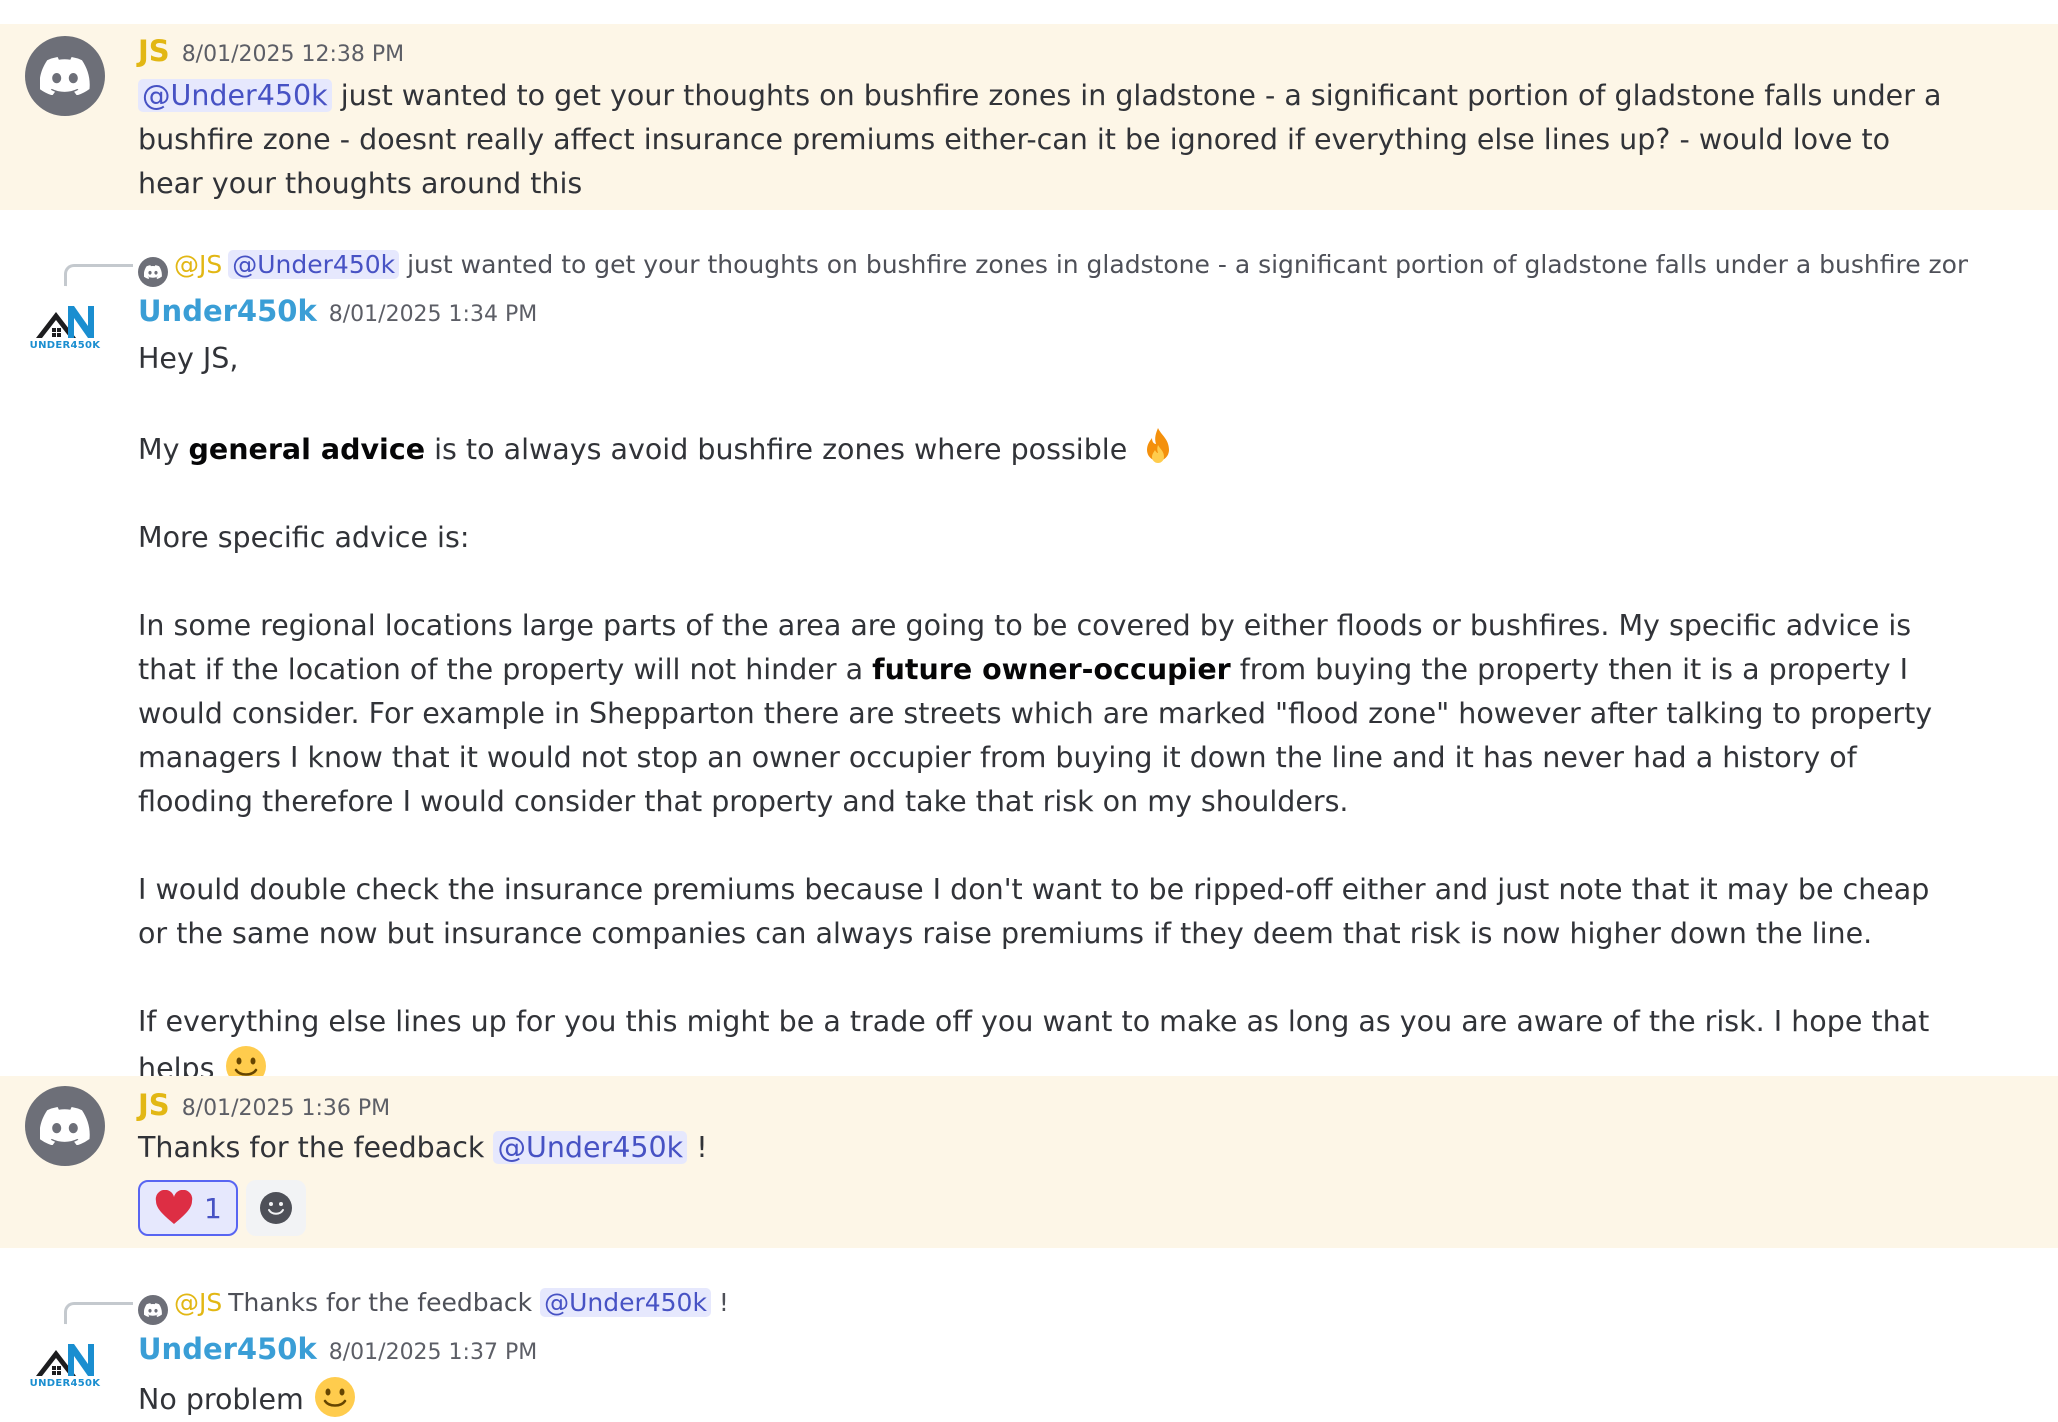 The height and width of the screenshot is (1422, 2058). What do you see at coordinates (293, 54) in the screenshot?
I see `timestamp: 8/01/2025 12:38 PM` at bounding box center [293, 54].